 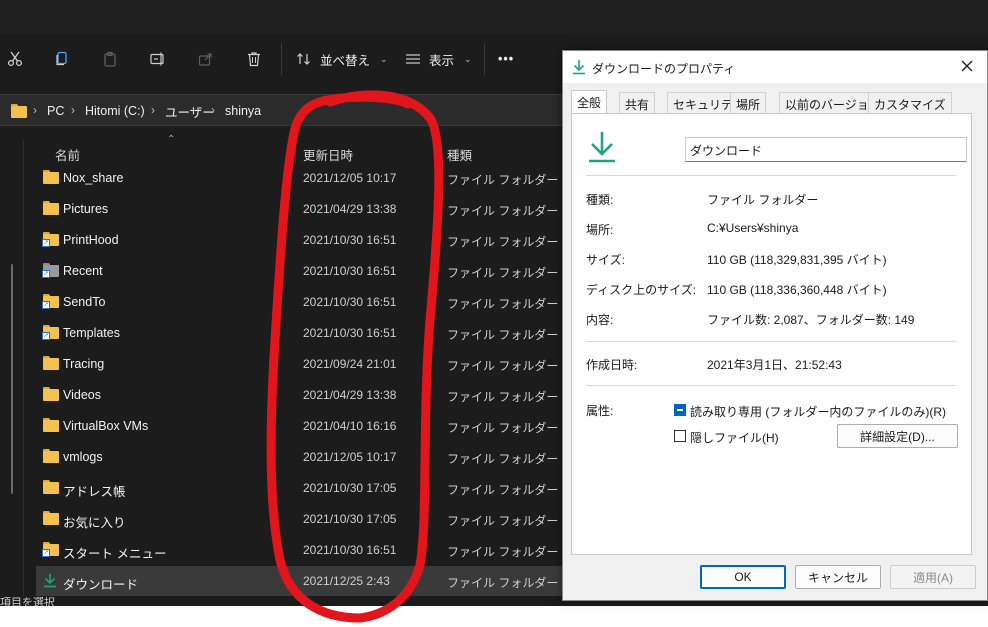 What do you see at coordinates (300, 488) in the screenshot?
I see `file-row: アドレス帳 2021/10/30 17:05 ファイル フォルダー` at bounding box center [300, 488].